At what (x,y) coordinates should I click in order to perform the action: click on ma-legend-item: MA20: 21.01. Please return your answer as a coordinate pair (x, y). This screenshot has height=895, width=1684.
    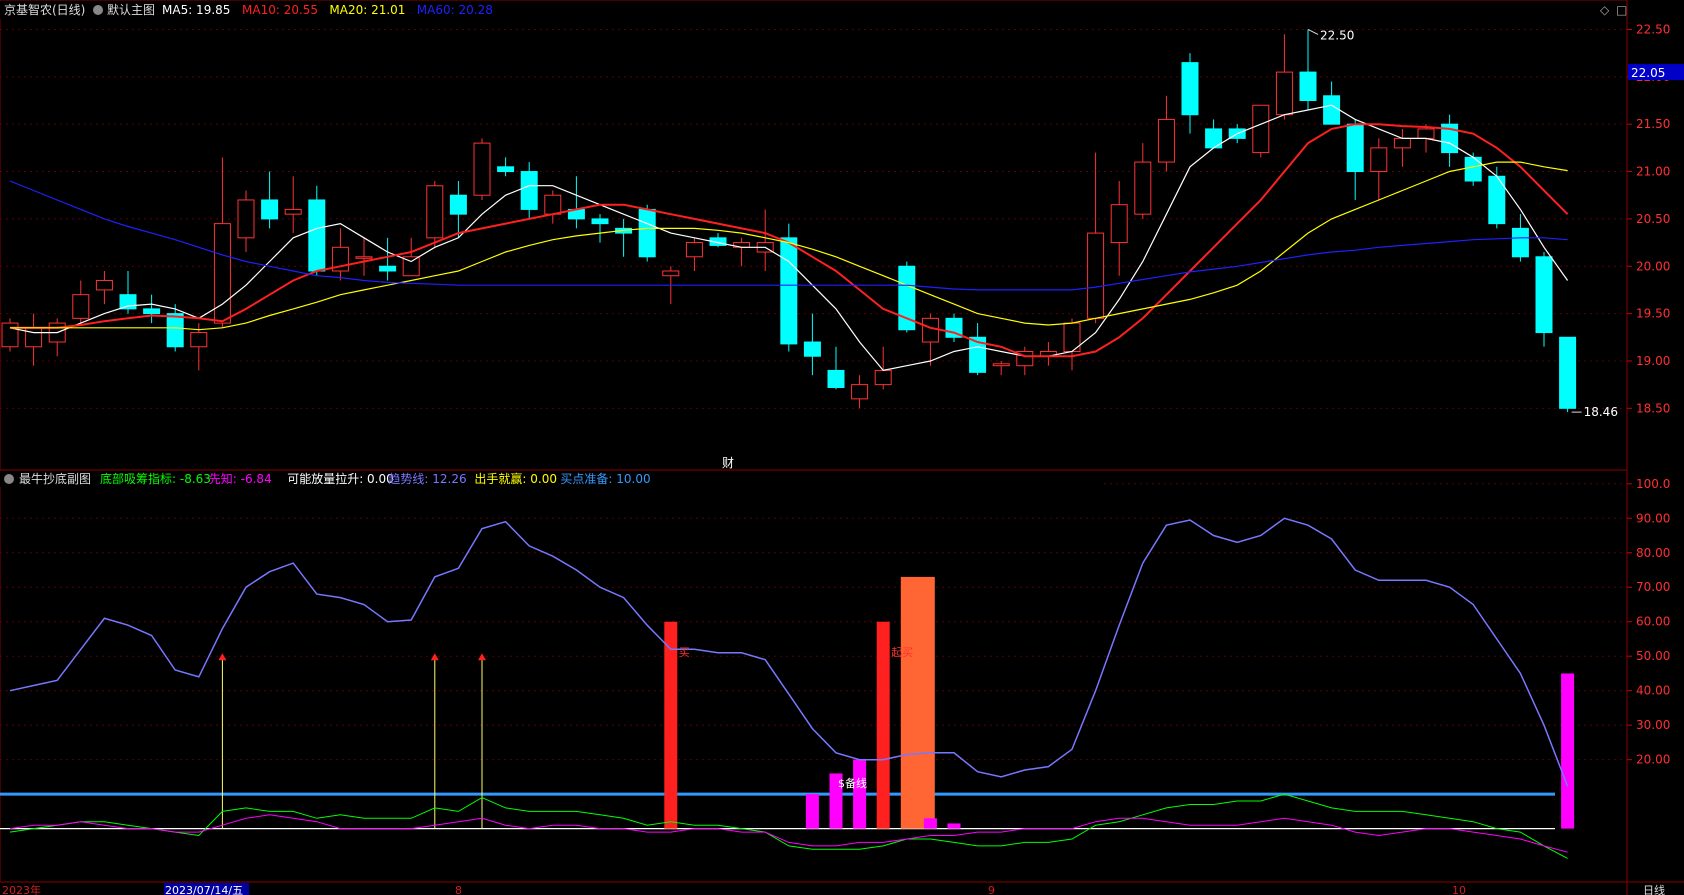
    Looking at the image, I should click on (367, 10).